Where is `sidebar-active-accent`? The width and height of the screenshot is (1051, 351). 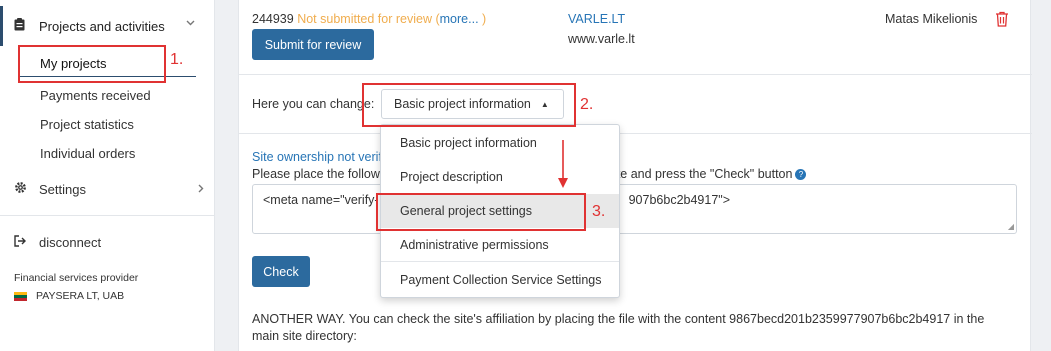
sidebar-active-accent is located at coordinates (1, 26).